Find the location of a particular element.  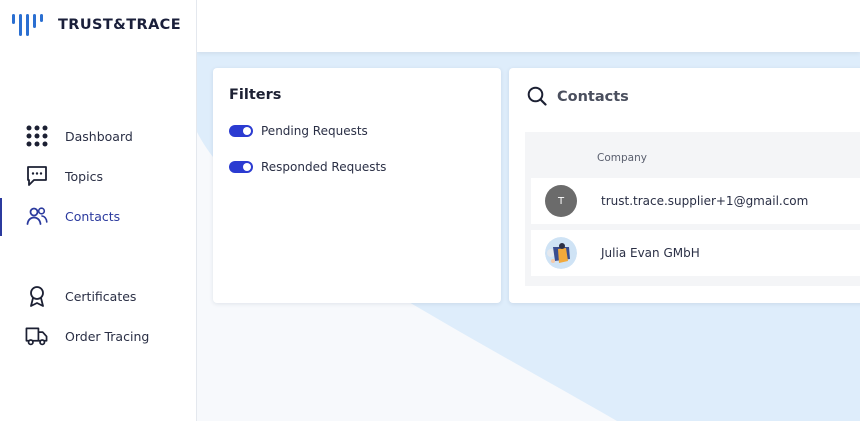

toggle-label: Responded Requests is located at coordinates (324, 167).